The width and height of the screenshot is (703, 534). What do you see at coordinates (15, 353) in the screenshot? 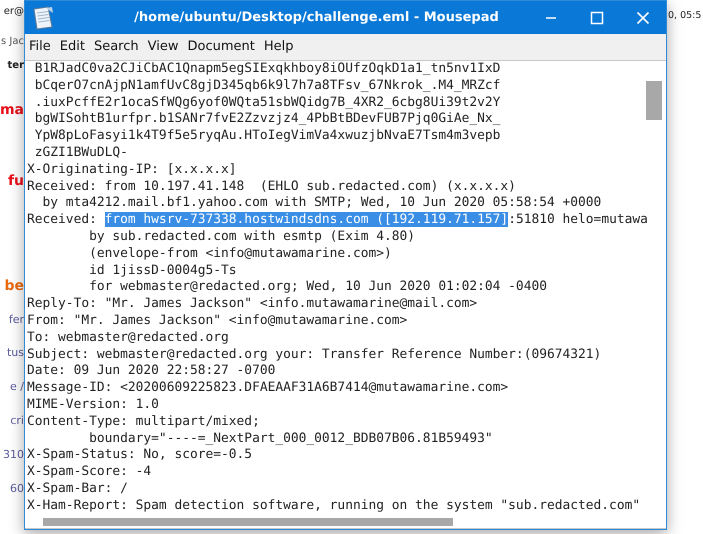
I see `background-text: tus` at bounding box center [15, 353].